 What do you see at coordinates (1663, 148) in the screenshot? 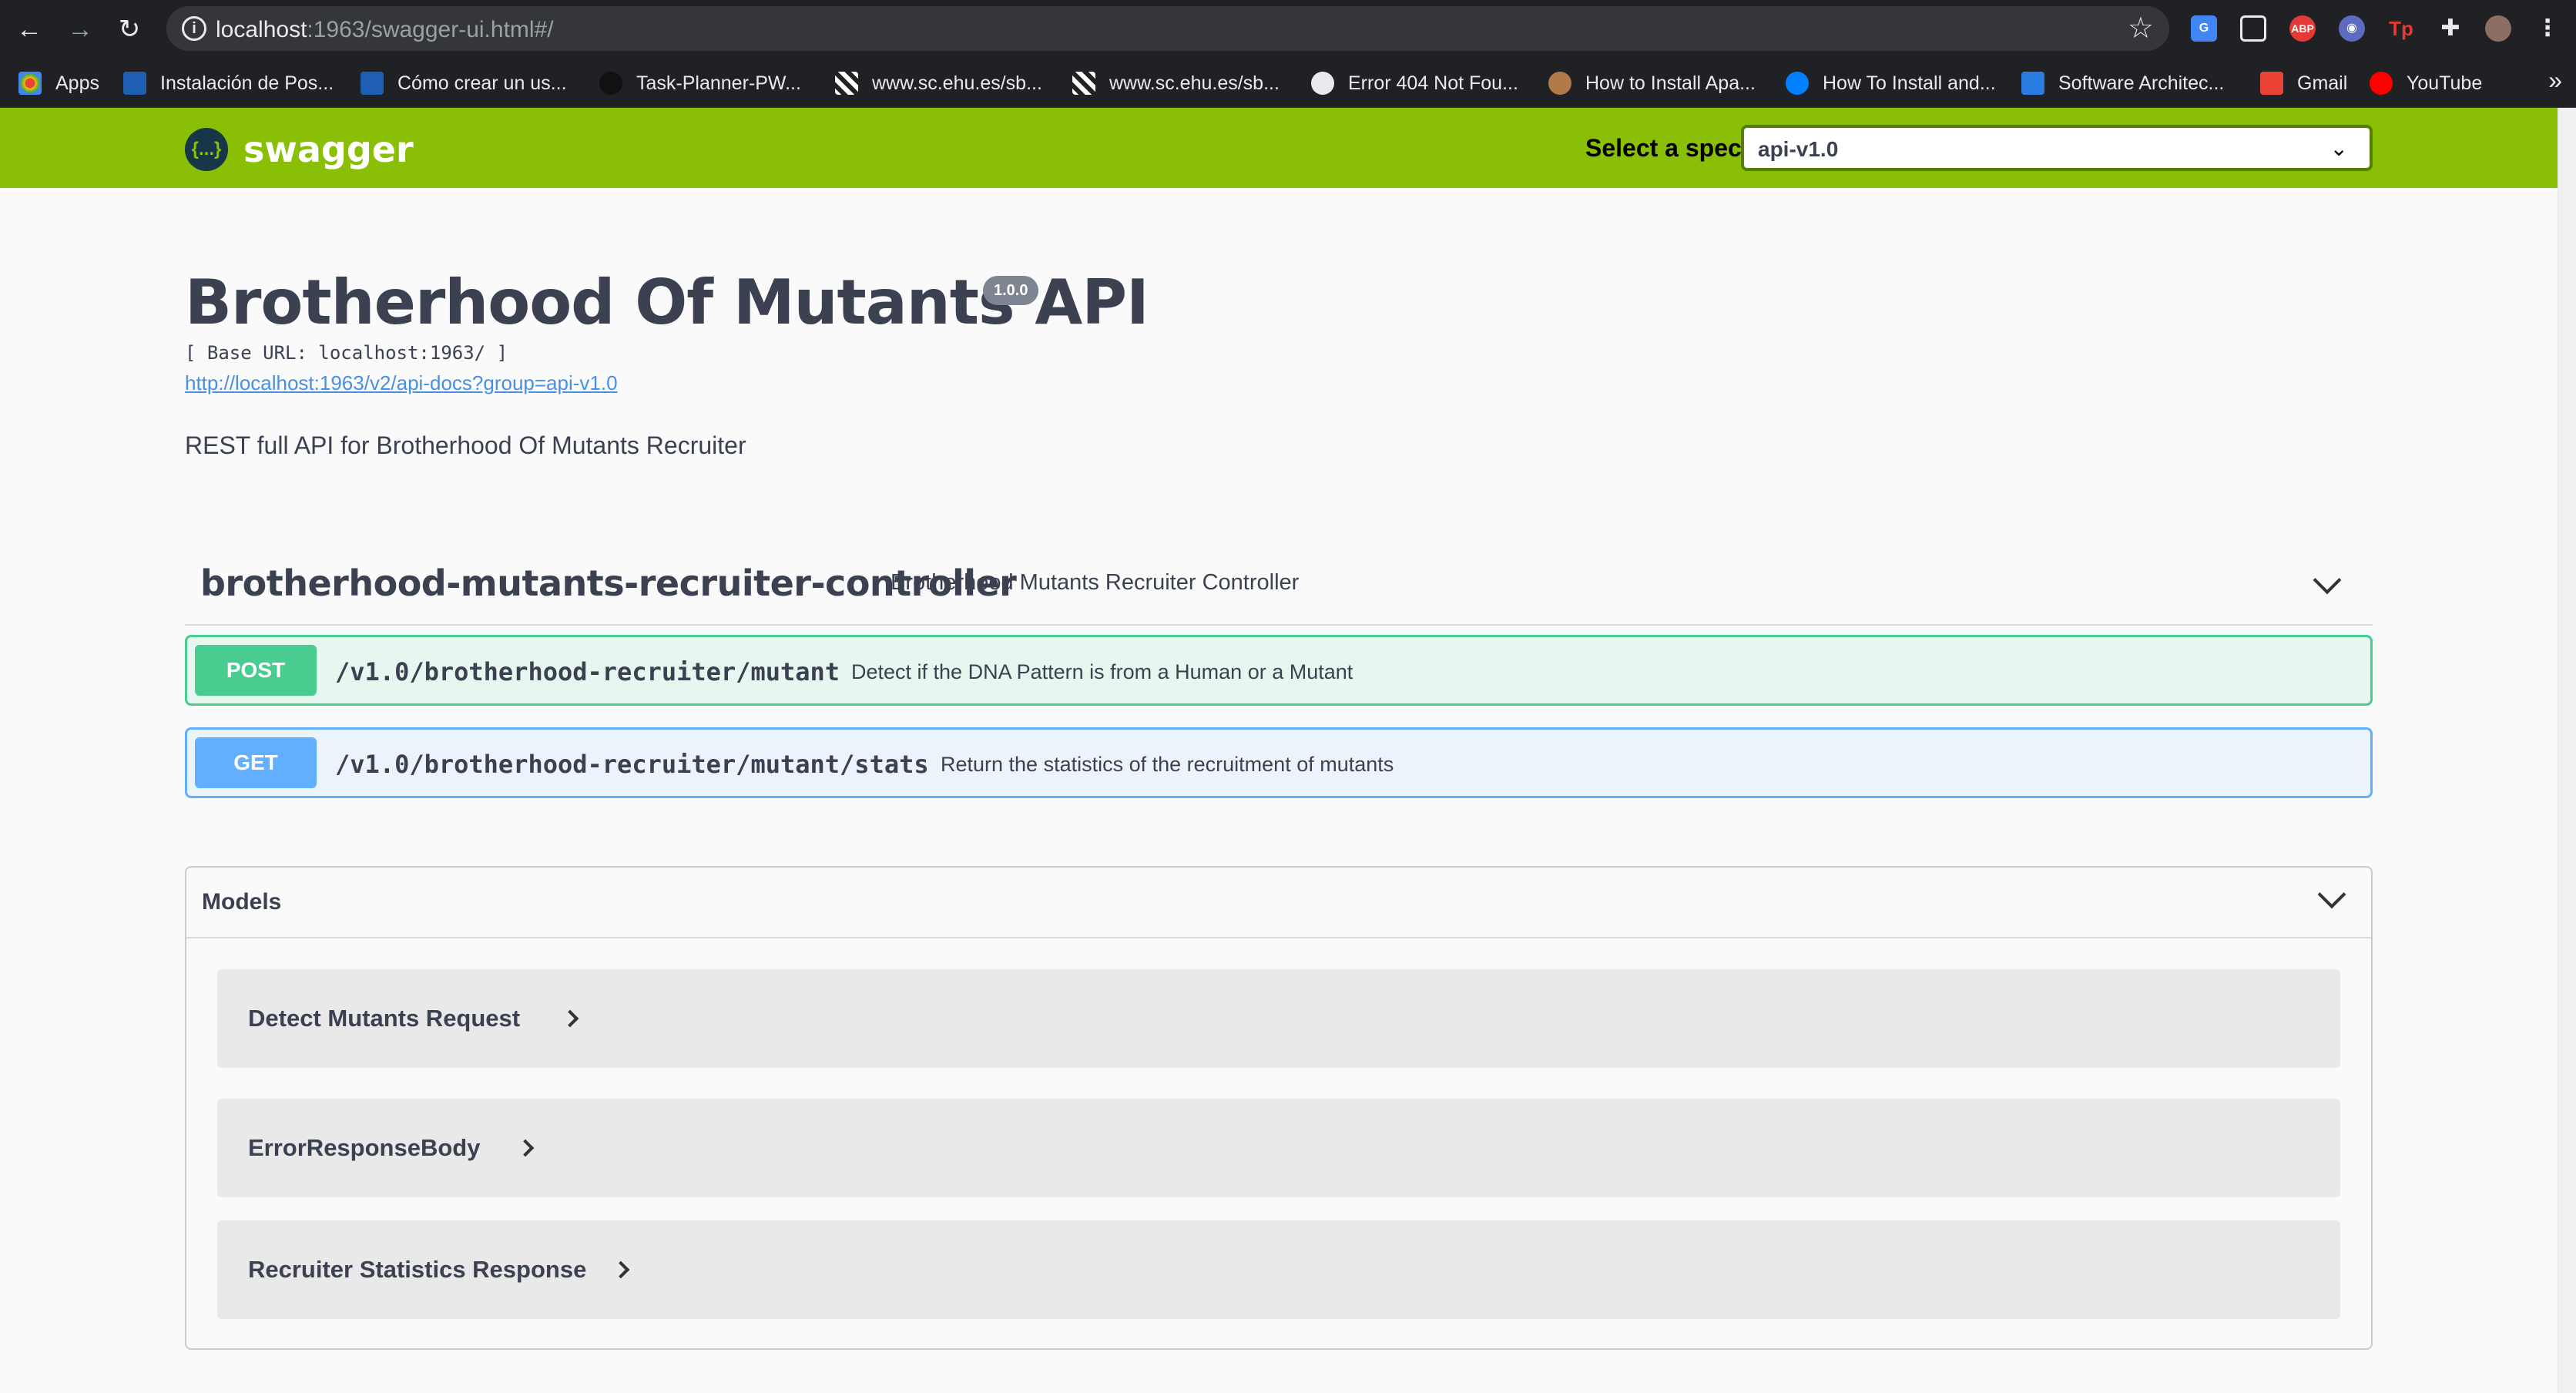
I see `spec-select-label: Select a spec` at bounding box center [1663, 148].